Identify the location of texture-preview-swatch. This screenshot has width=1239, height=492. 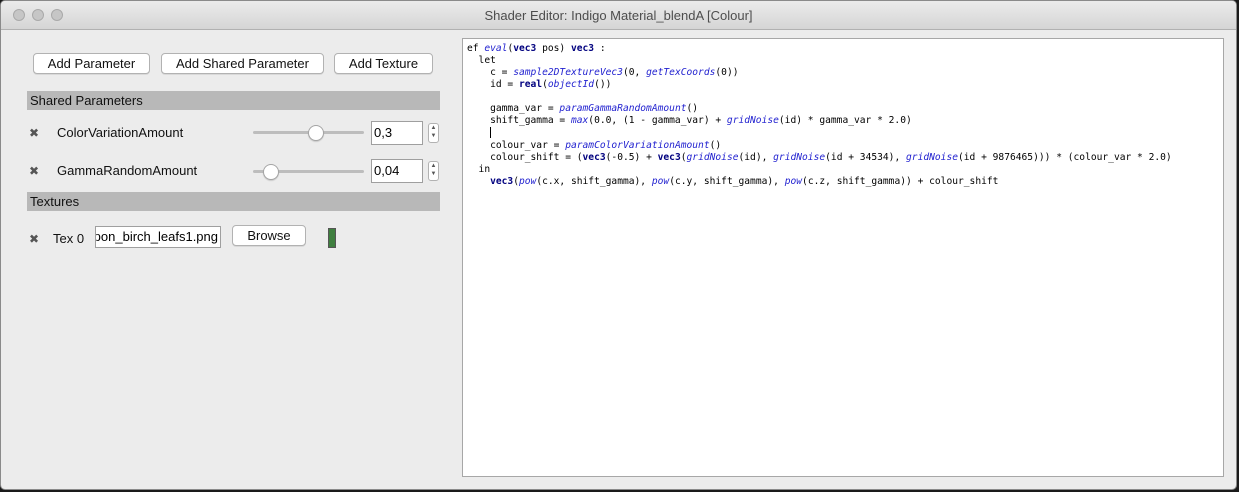
(332, 238).